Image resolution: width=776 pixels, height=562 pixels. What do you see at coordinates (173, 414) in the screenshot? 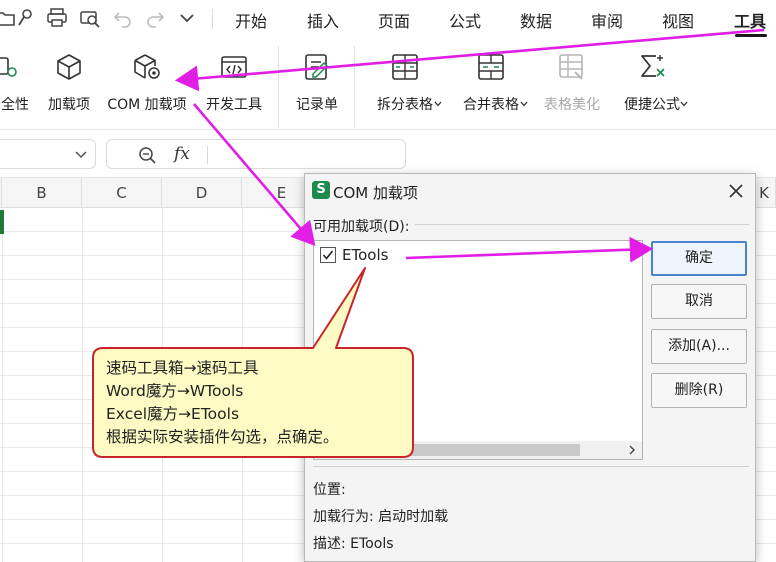
I see `callout-line: Excel魔方→ETools` at bounding box center [173, 414].